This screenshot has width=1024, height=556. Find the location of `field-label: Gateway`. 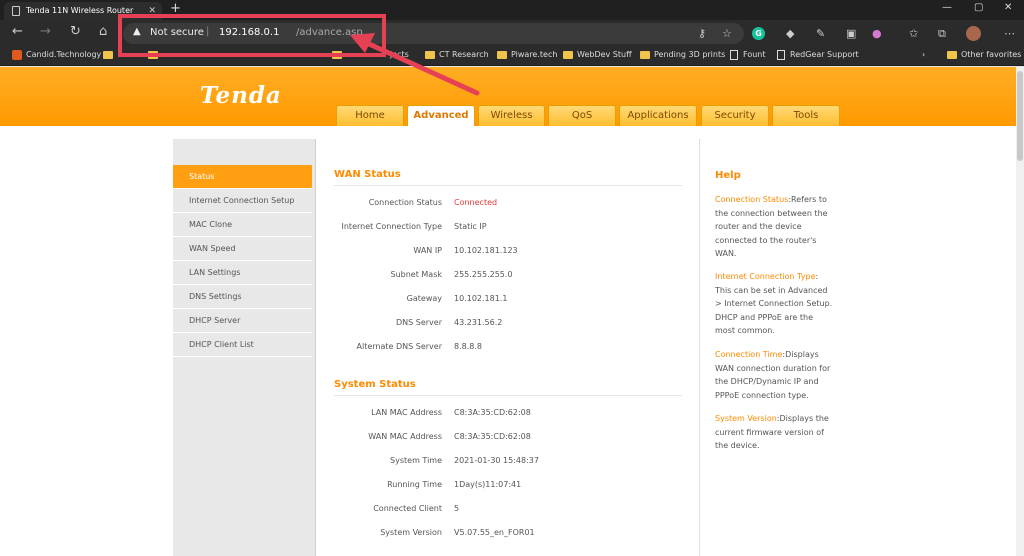

field-label: Gateway is located at coordinates (424, 298).